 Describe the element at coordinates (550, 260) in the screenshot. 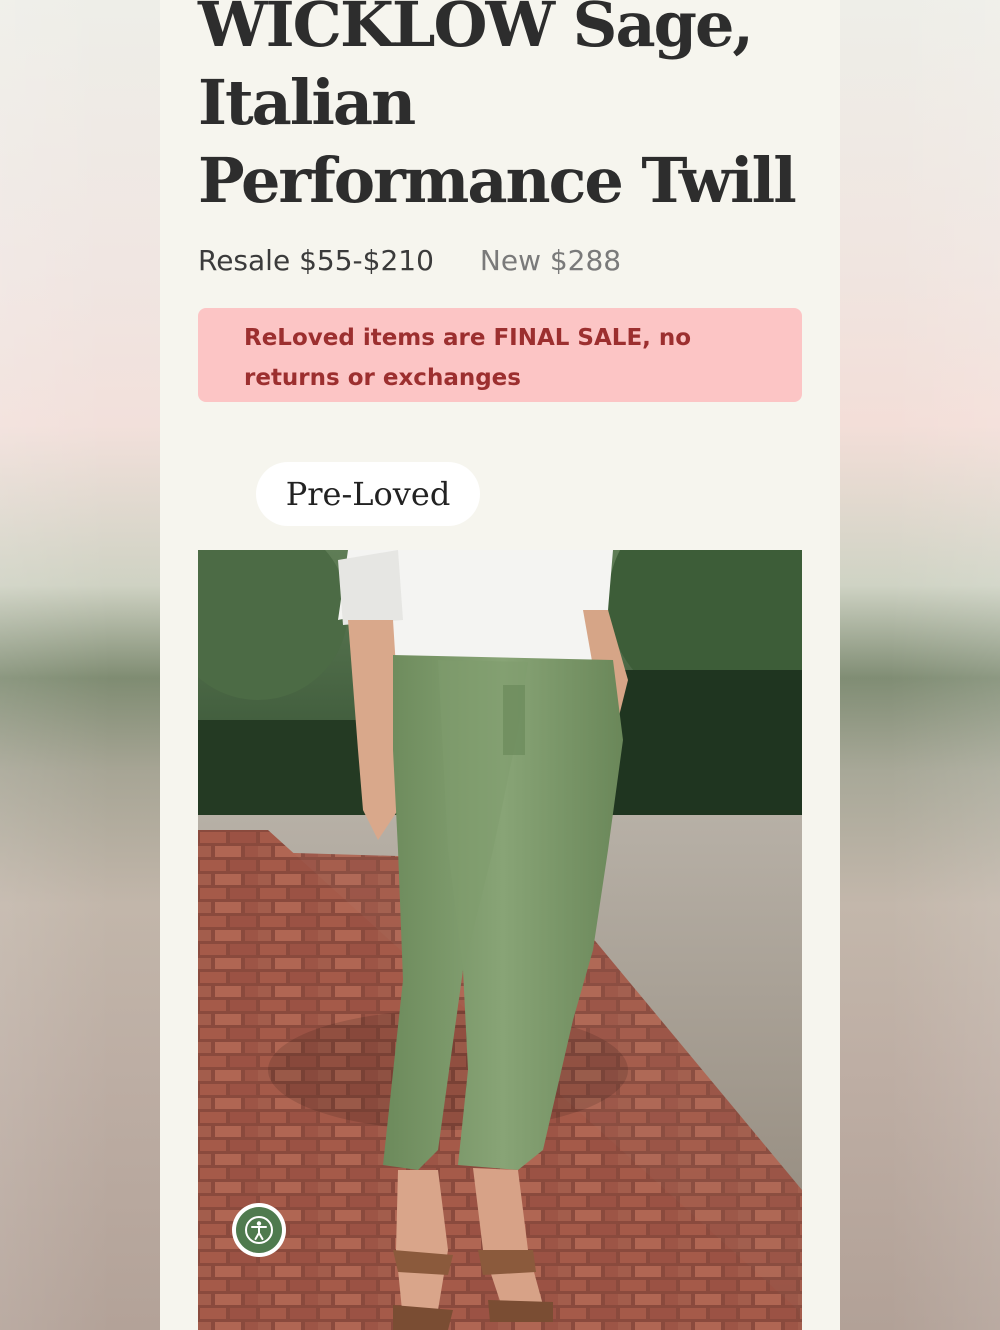

I see `new-price: New $288` at that location.